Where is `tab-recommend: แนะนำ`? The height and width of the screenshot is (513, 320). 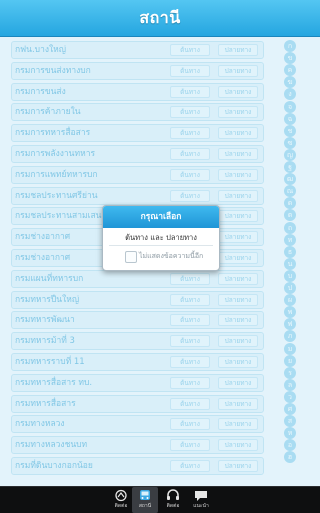
tab-recommend: แนะนำ is located at coordinates (201, 500).